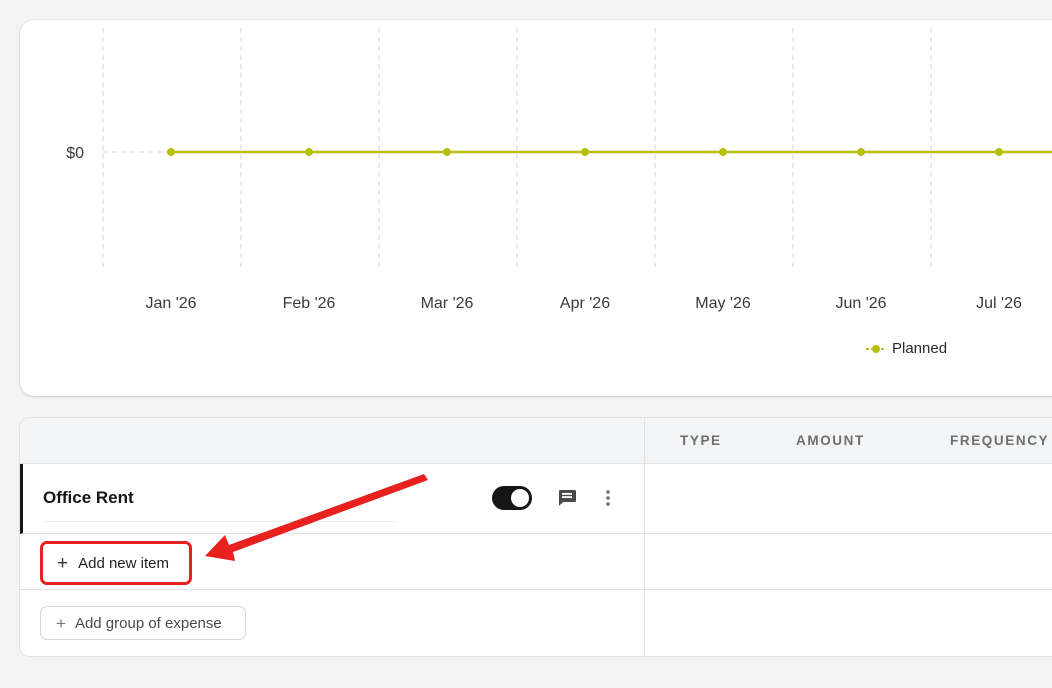 This screenshot has height=688, width=1052. What do you see at coordinates (723, 303) in the screenshot?
I see `x-tick-label: May '26` at bounding box center [723, 303].